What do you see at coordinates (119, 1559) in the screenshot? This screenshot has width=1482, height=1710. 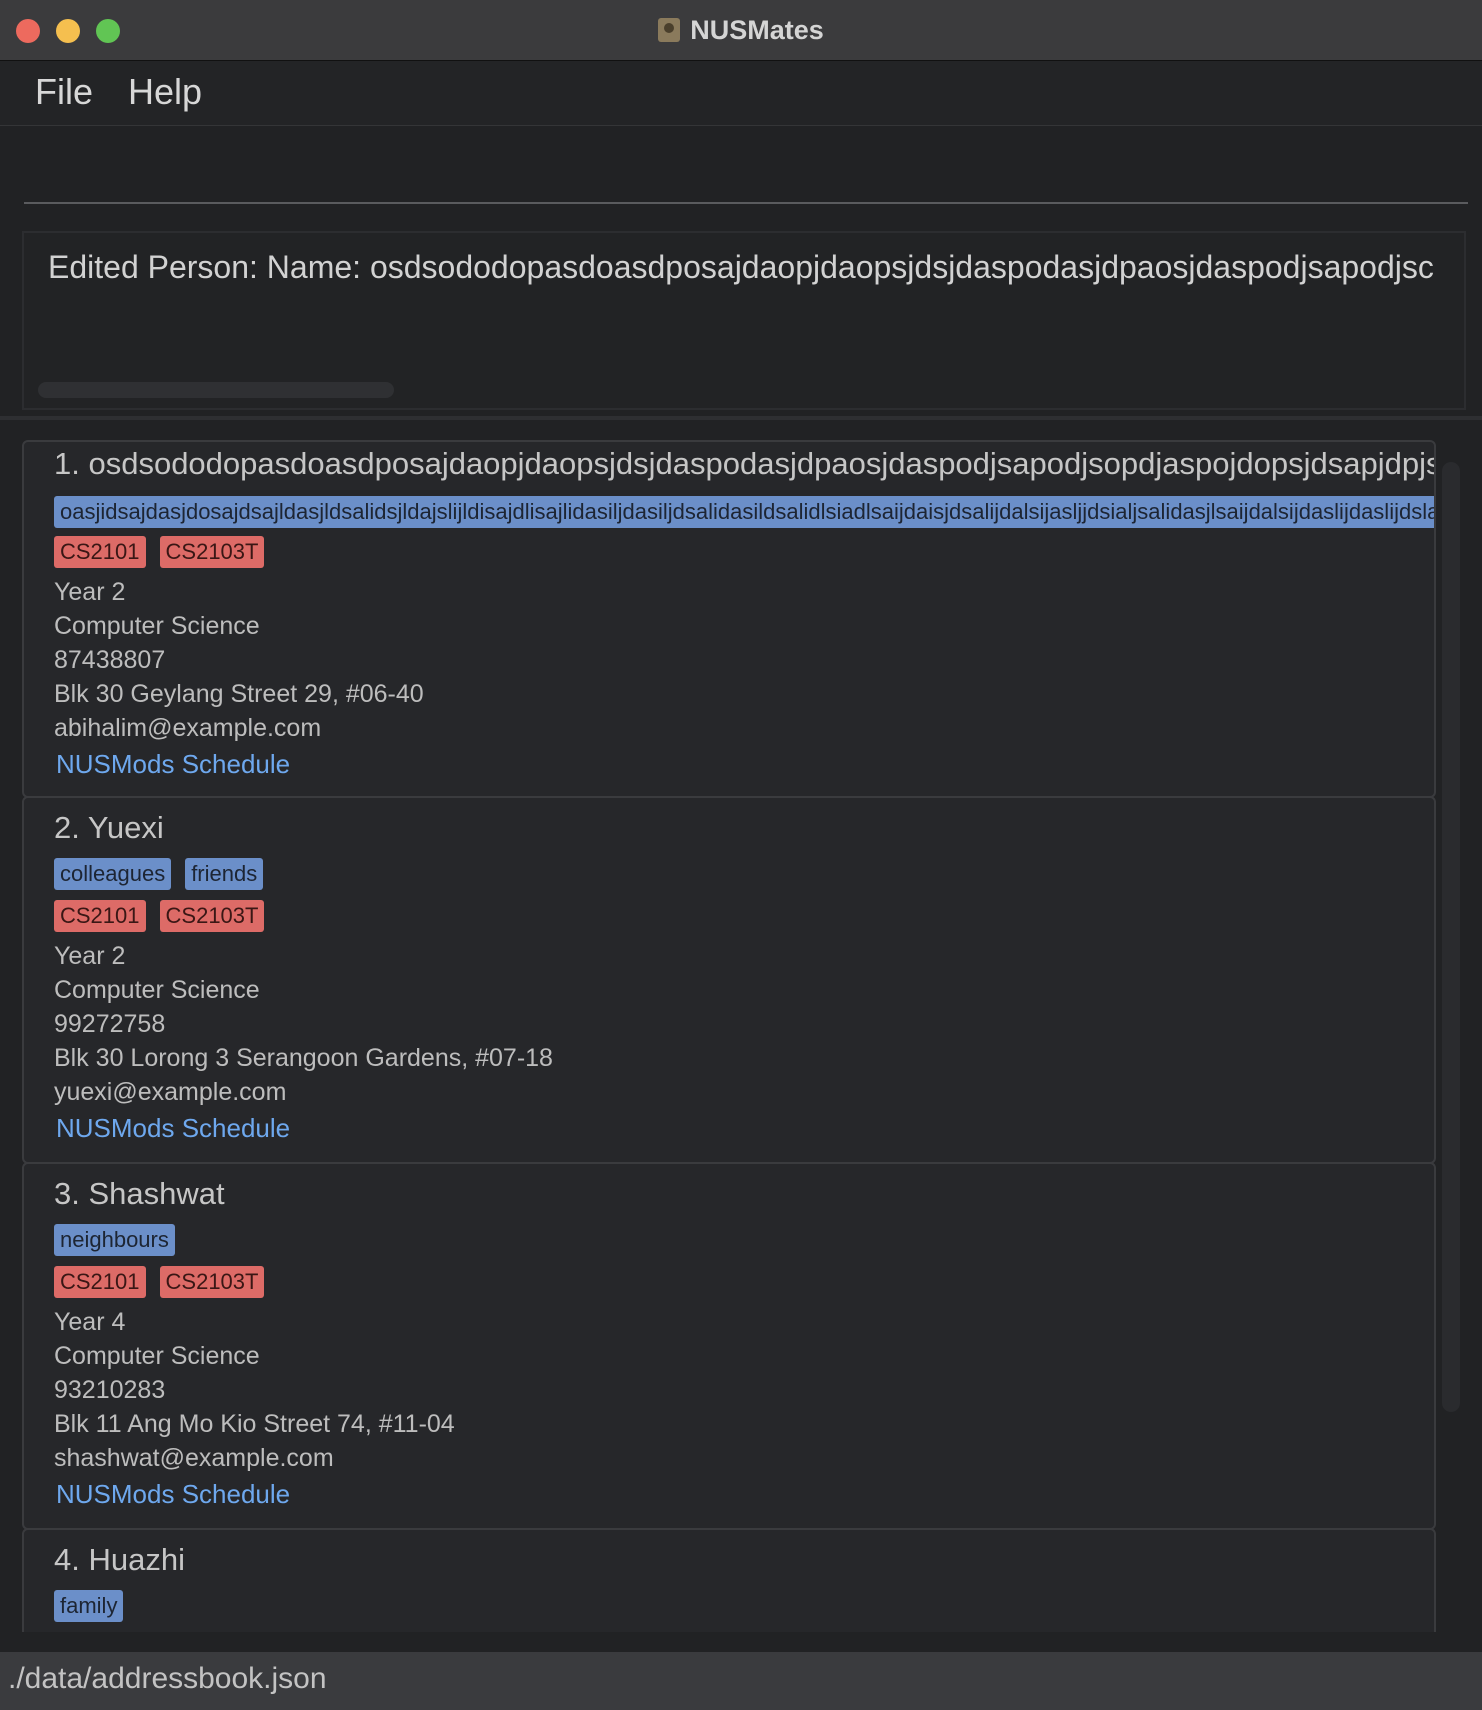 I see `person-name: 4. Huazhi` at bounding box center [119, 1559].